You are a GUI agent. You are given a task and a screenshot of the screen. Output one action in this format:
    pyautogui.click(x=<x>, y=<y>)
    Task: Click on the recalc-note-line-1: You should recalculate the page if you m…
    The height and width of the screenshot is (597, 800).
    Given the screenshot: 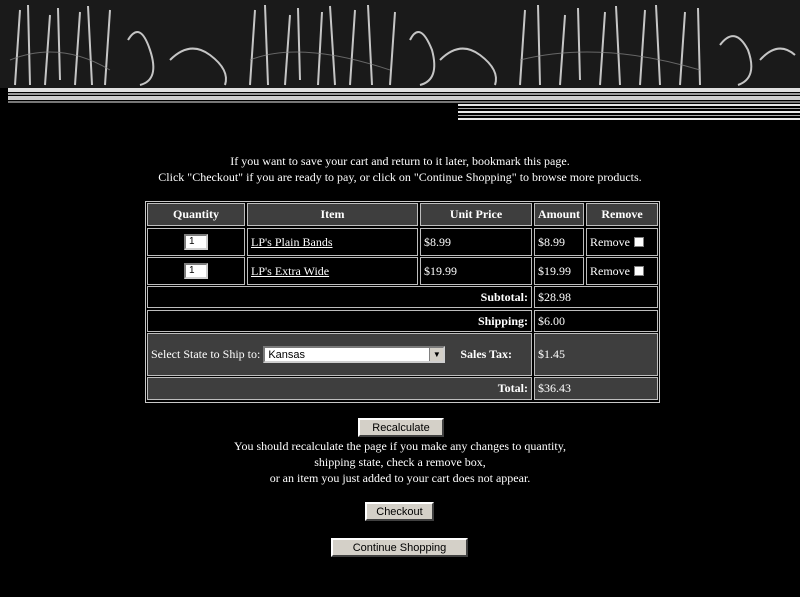 What is the action you would take?
    pyautogui.click(x=400, y=446)
    